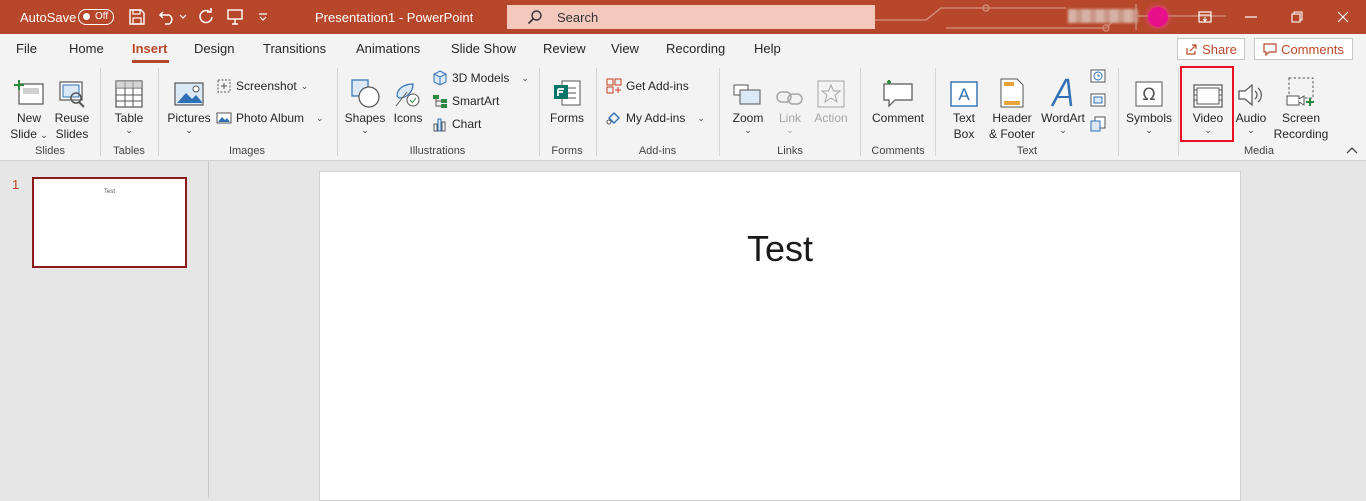 This screenshot has height=501, width=1366. I want to click on date-time-icon, so click(1098, 76).